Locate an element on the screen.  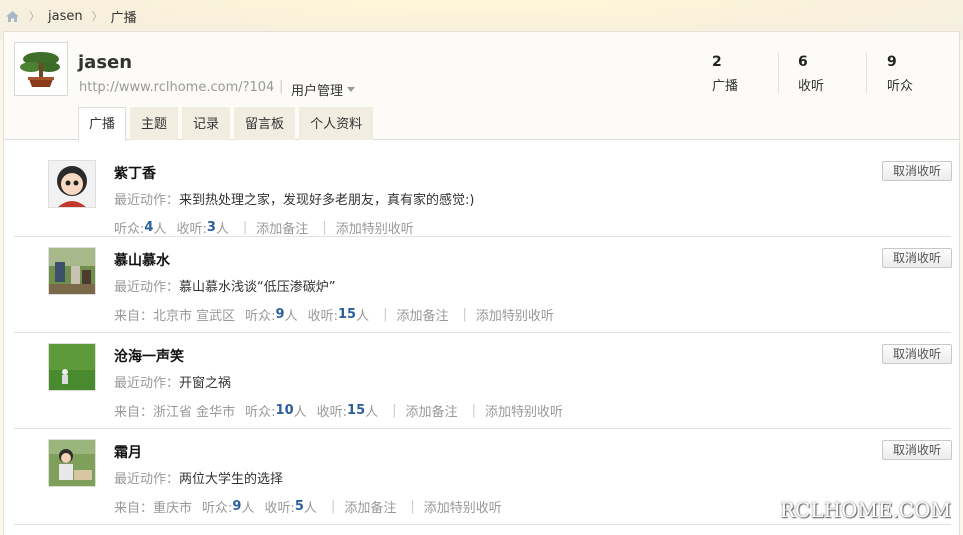
breadcrumb-current: 广播 is located at coordinates (123, 18).